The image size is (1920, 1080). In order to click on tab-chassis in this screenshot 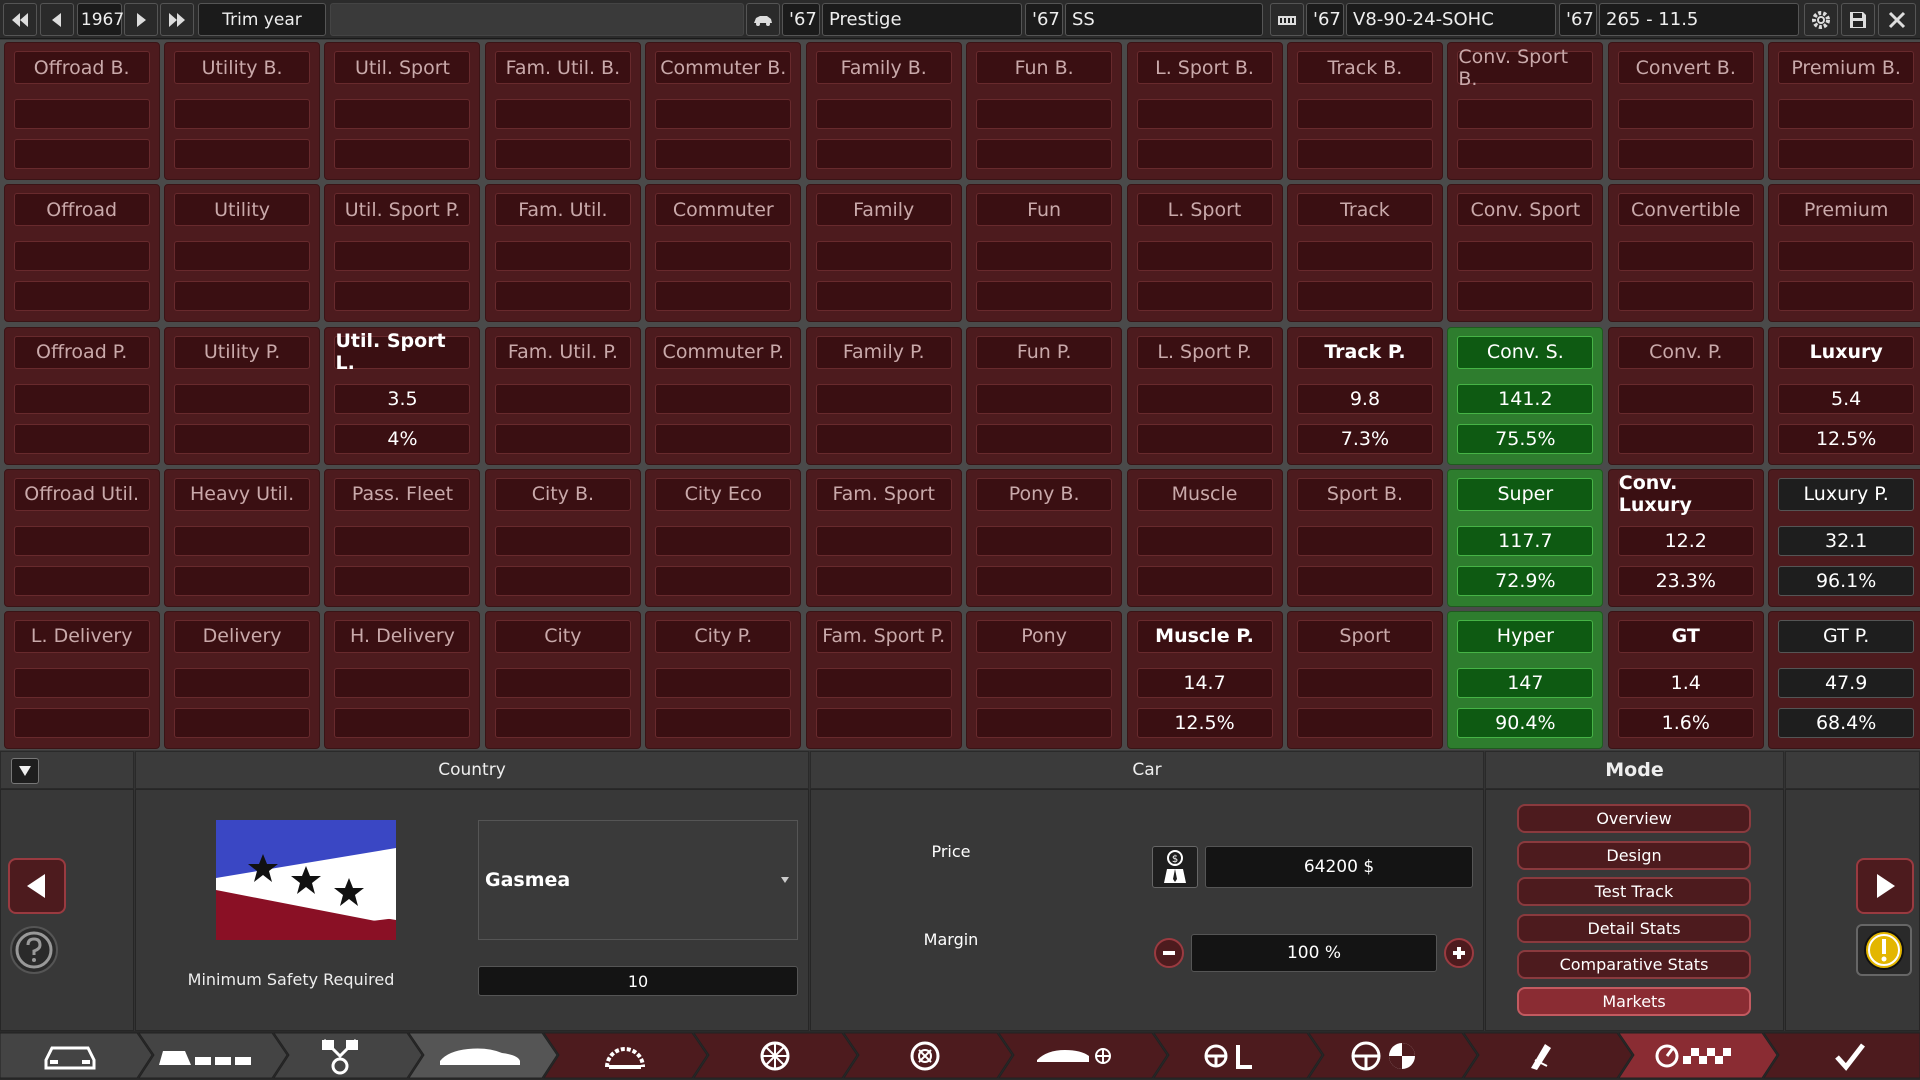, I will do `click(625, 1055)`.